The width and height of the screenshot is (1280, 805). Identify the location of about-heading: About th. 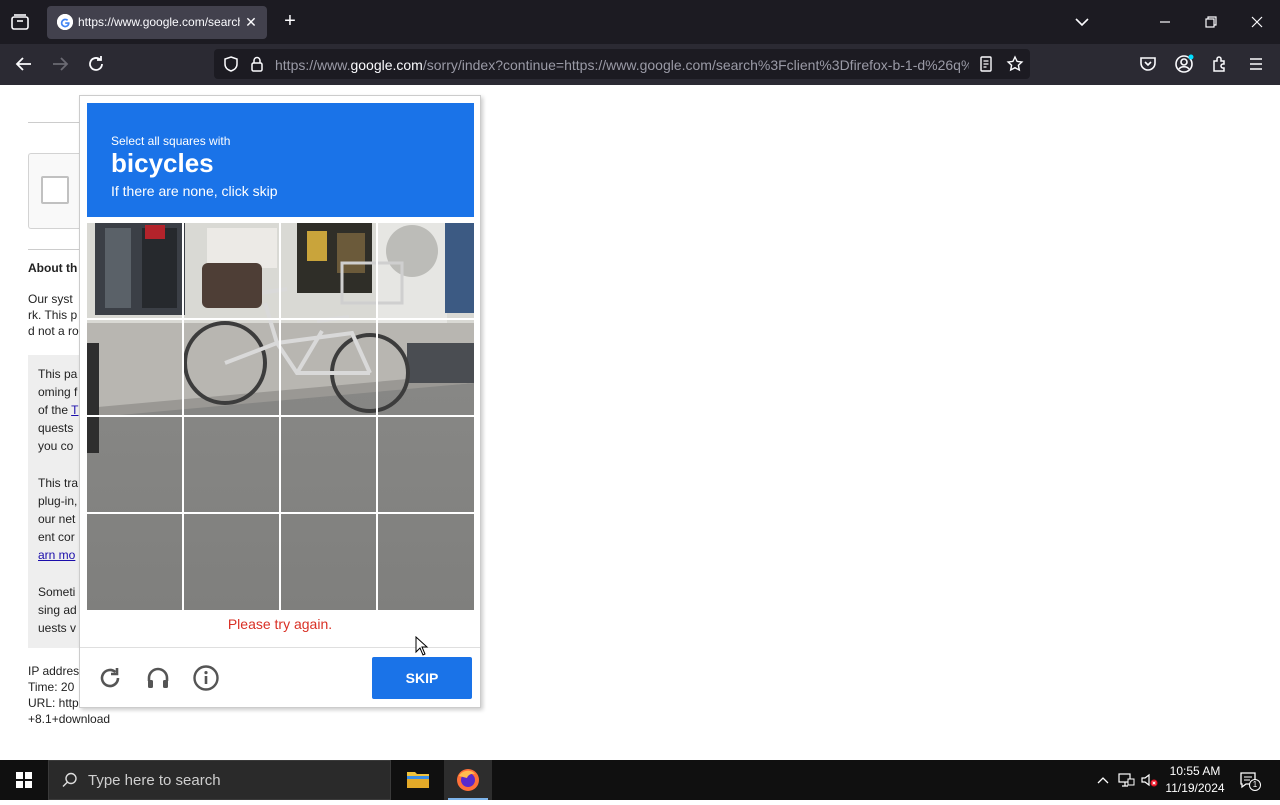
(53, 268).